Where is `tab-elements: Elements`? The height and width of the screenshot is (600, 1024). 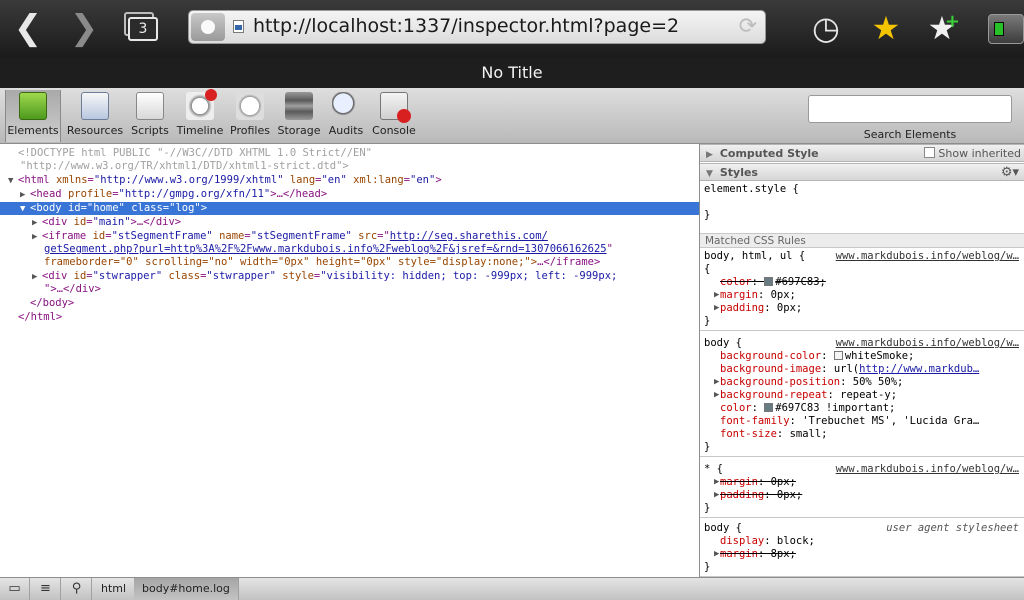
tab-elements: Elements is located at coordinates (33, 116).